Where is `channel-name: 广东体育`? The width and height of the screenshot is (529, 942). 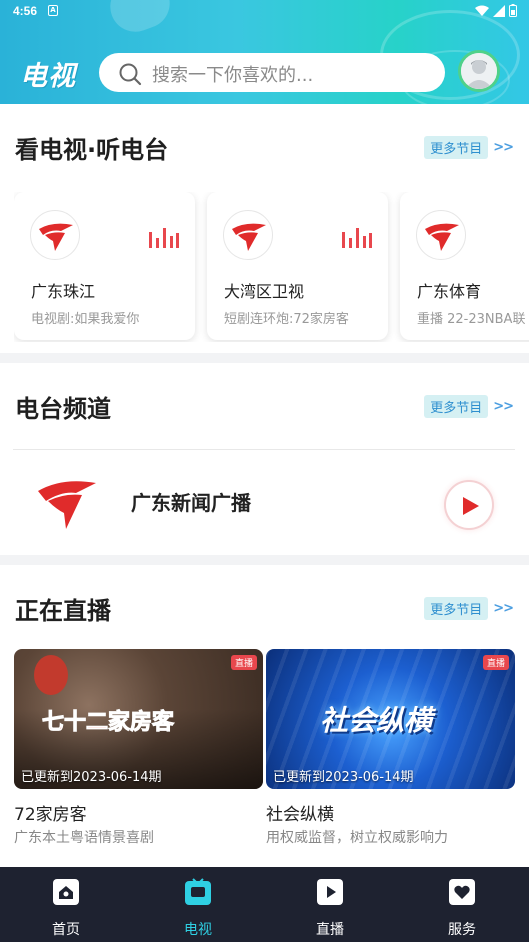
channel-name: 广东体育 is located at coordinates (449, 291).